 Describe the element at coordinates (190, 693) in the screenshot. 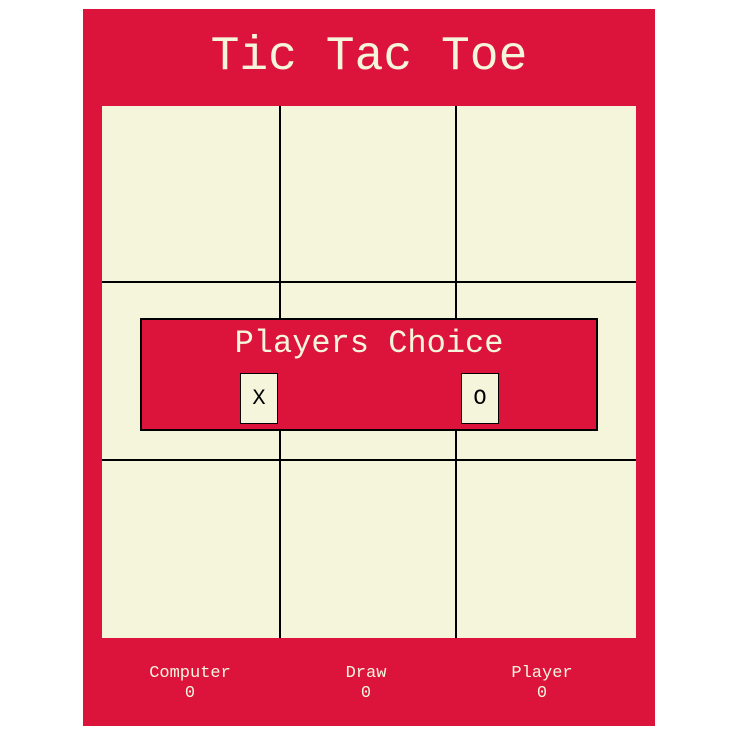

I see `score-computer-value: 0` at that location.